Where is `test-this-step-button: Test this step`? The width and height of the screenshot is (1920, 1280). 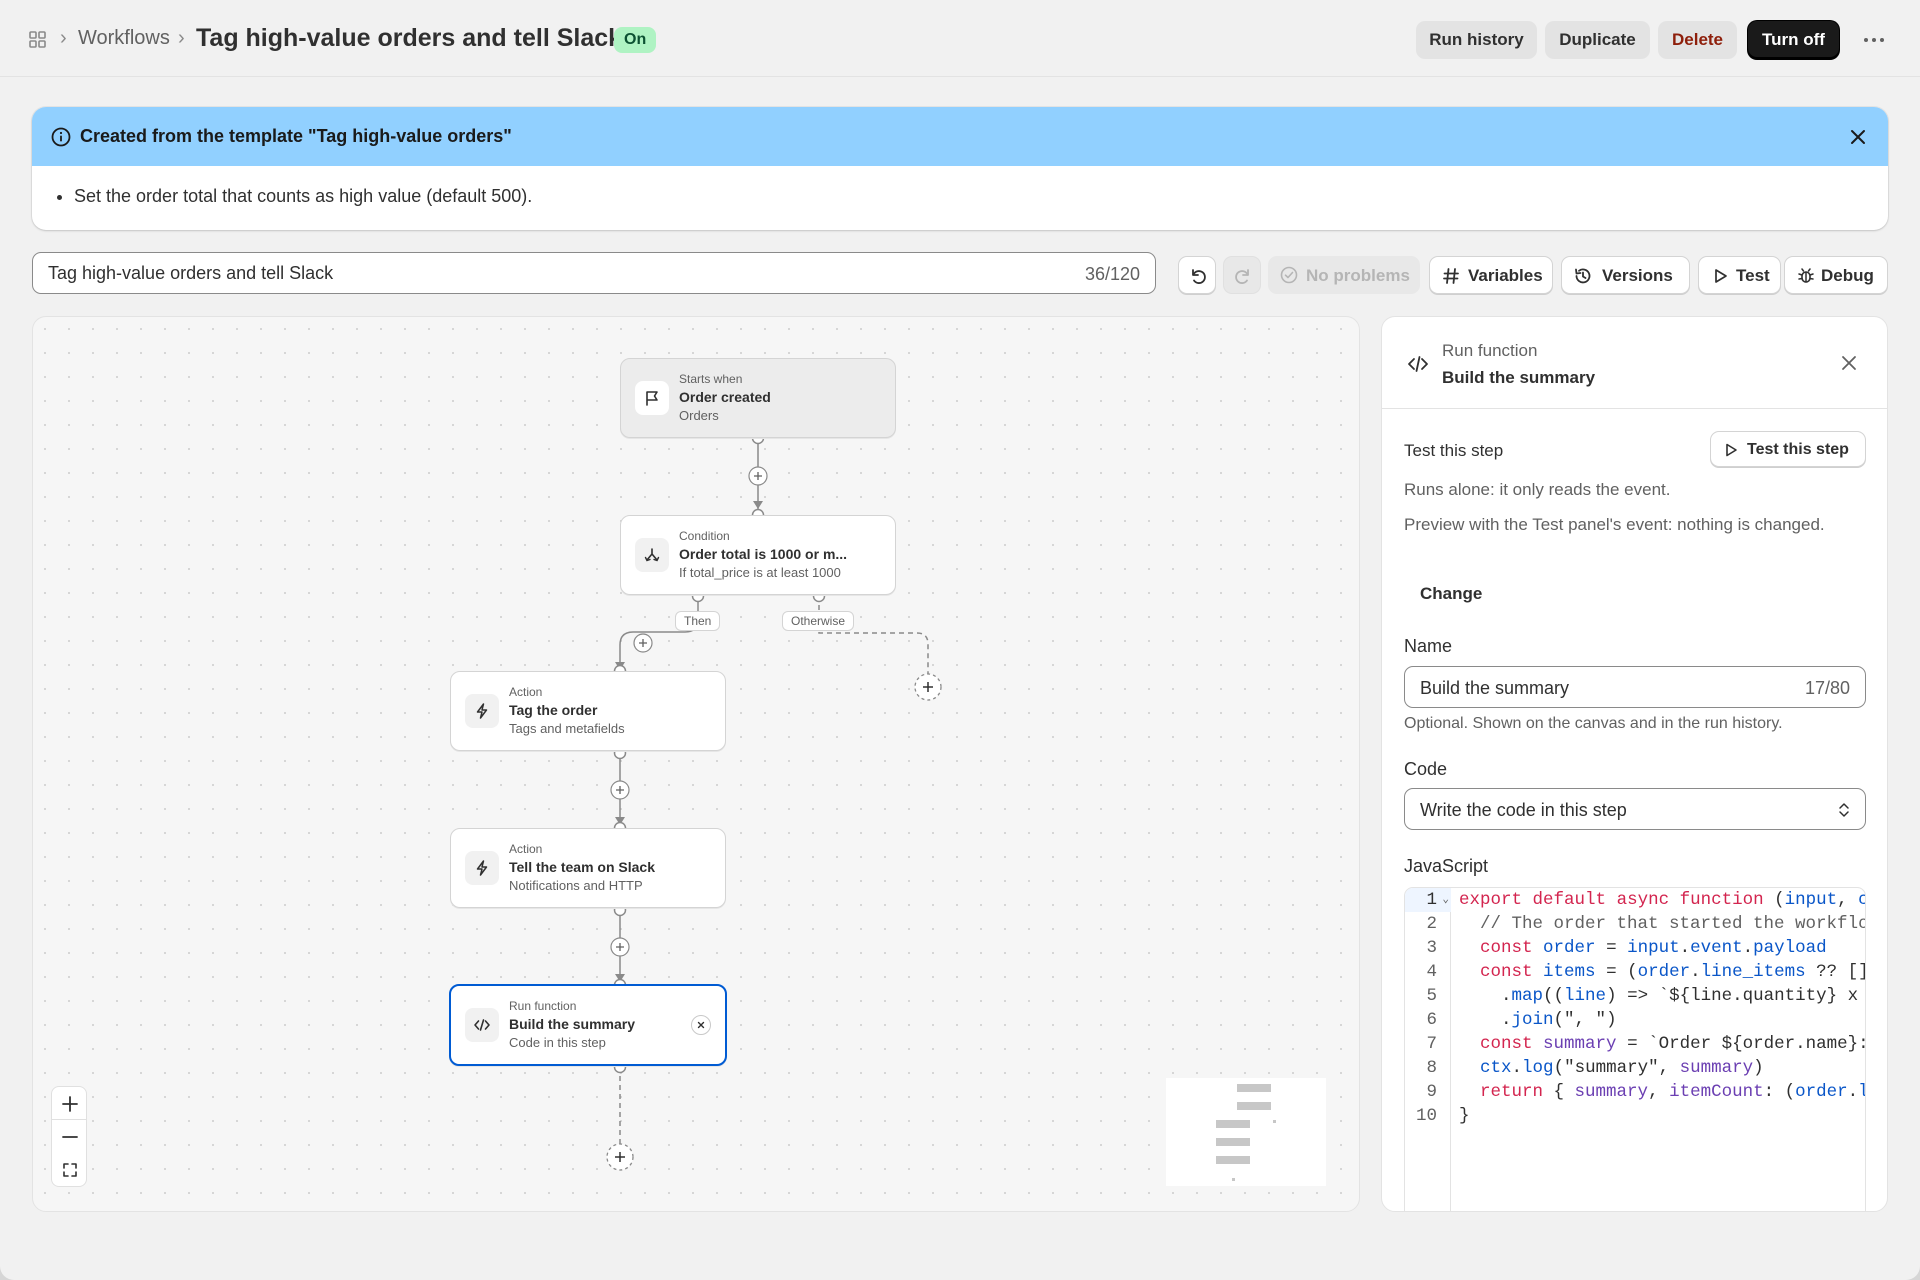
test-this-step-button: Test this step is located at coordinates (1788, 449).